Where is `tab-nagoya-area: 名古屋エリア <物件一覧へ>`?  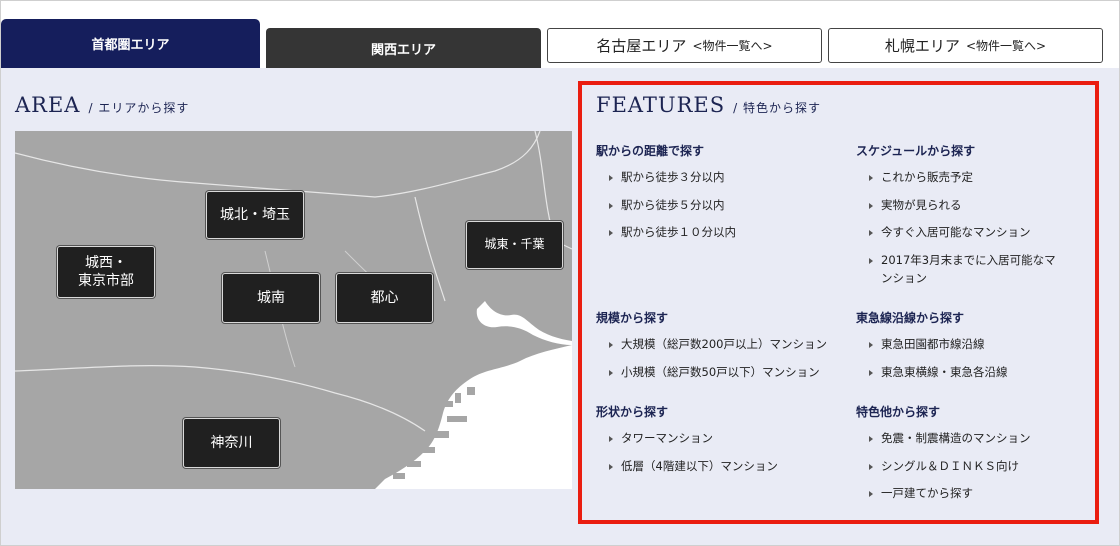
tab-nagoya-area: 名古屋エリア <物件一覧へ> is located at coordinates (684, 45).